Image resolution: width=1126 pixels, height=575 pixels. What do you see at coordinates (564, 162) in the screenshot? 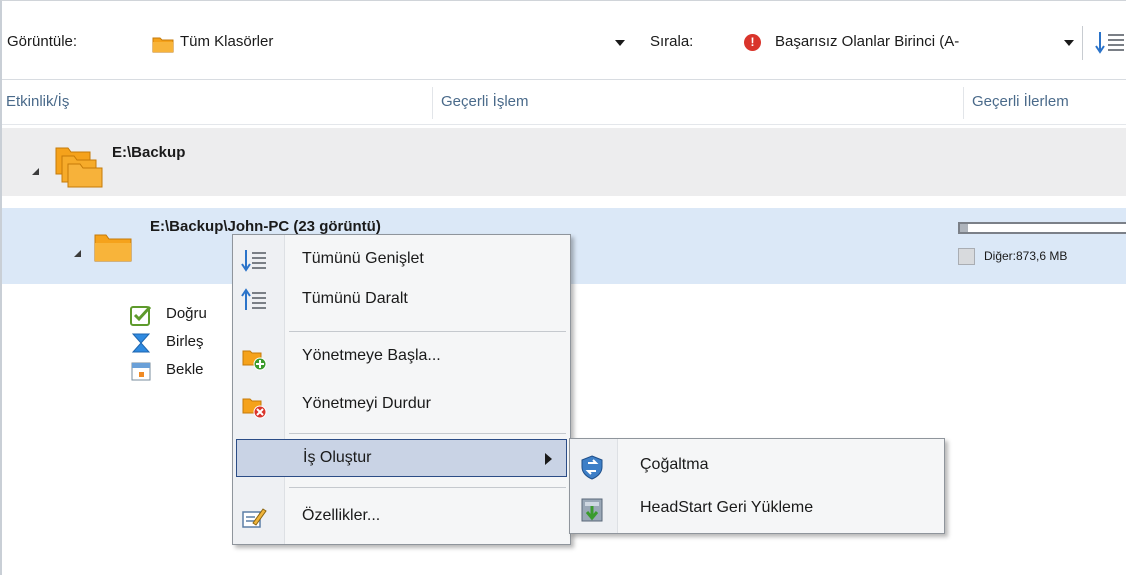
I see `group-row: E:\Backup` at bounding box center [564, 162].